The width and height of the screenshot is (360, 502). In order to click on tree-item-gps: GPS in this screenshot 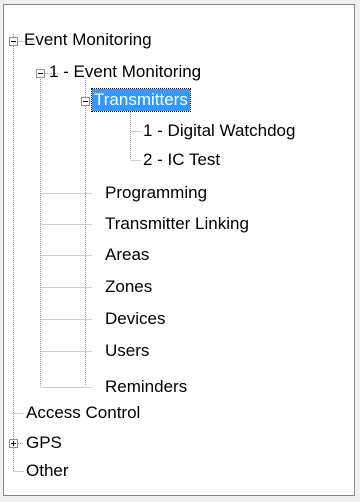, I will do `click(44, 443)`.